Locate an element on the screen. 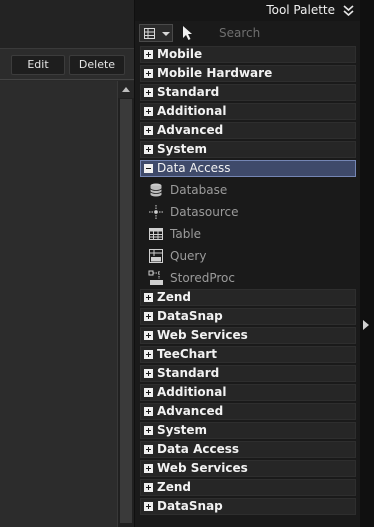 Image resolution: width=374 pixels, height=527 pixels. search-input is located at coordinates (280, 33).